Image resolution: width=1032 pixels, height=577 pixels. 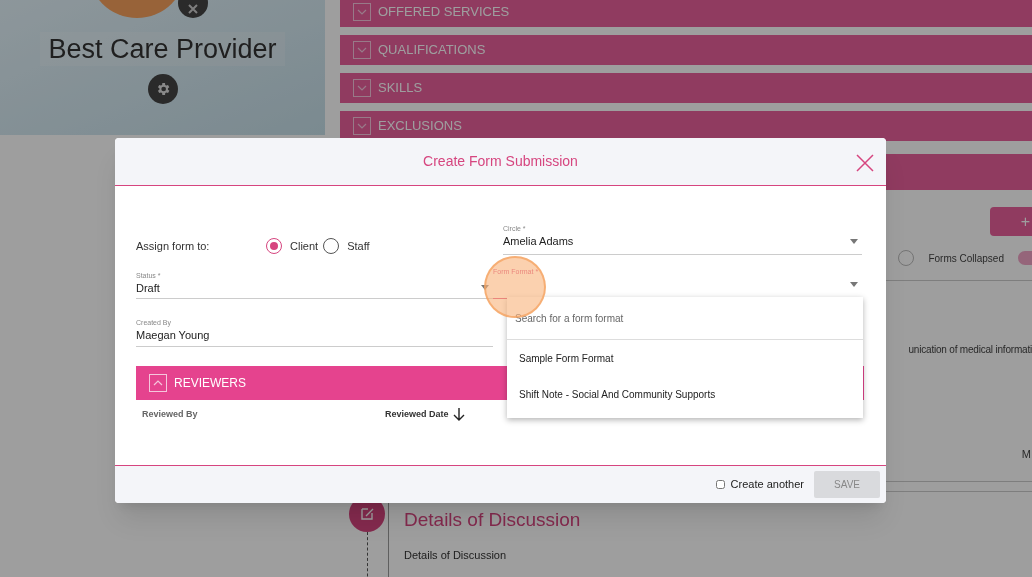 I want to click on column-header: Reviewed Date, so click(x=425, y=414).